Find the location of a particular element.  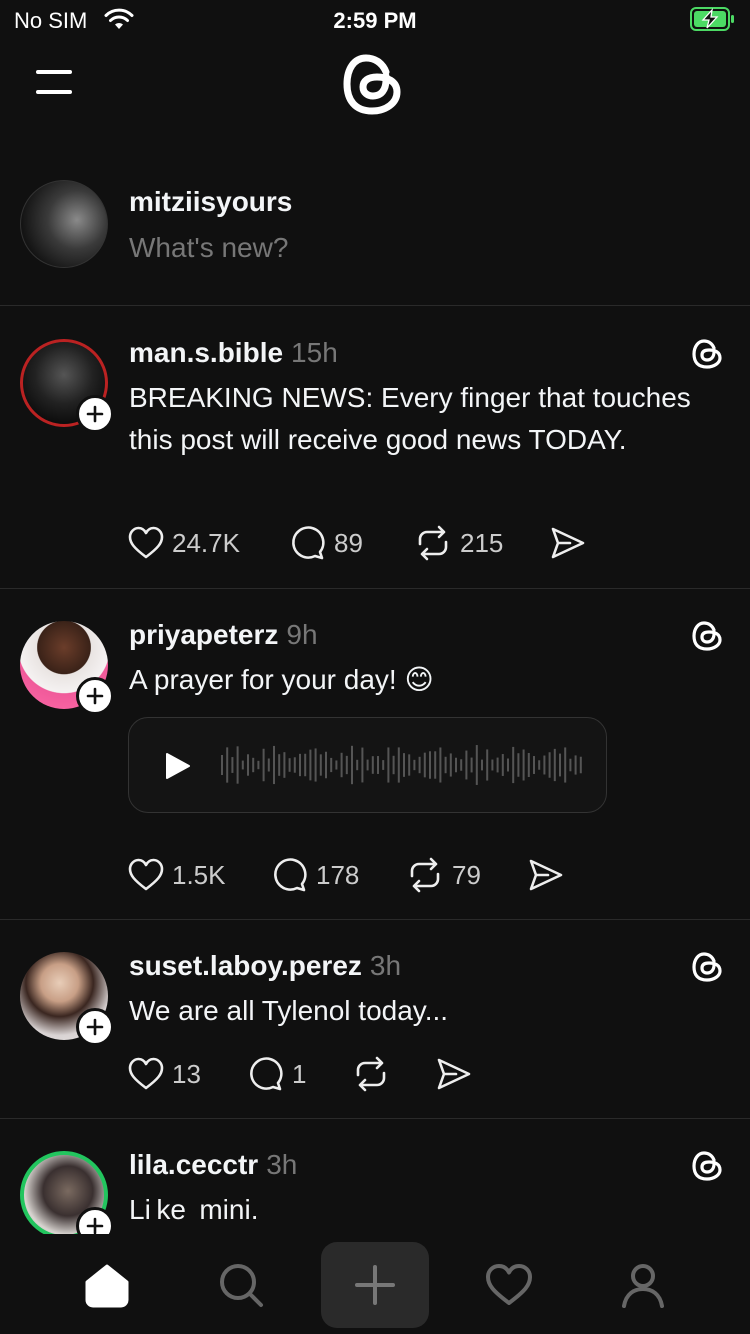

reply-button: 89 is located at coordinates (326, 543).